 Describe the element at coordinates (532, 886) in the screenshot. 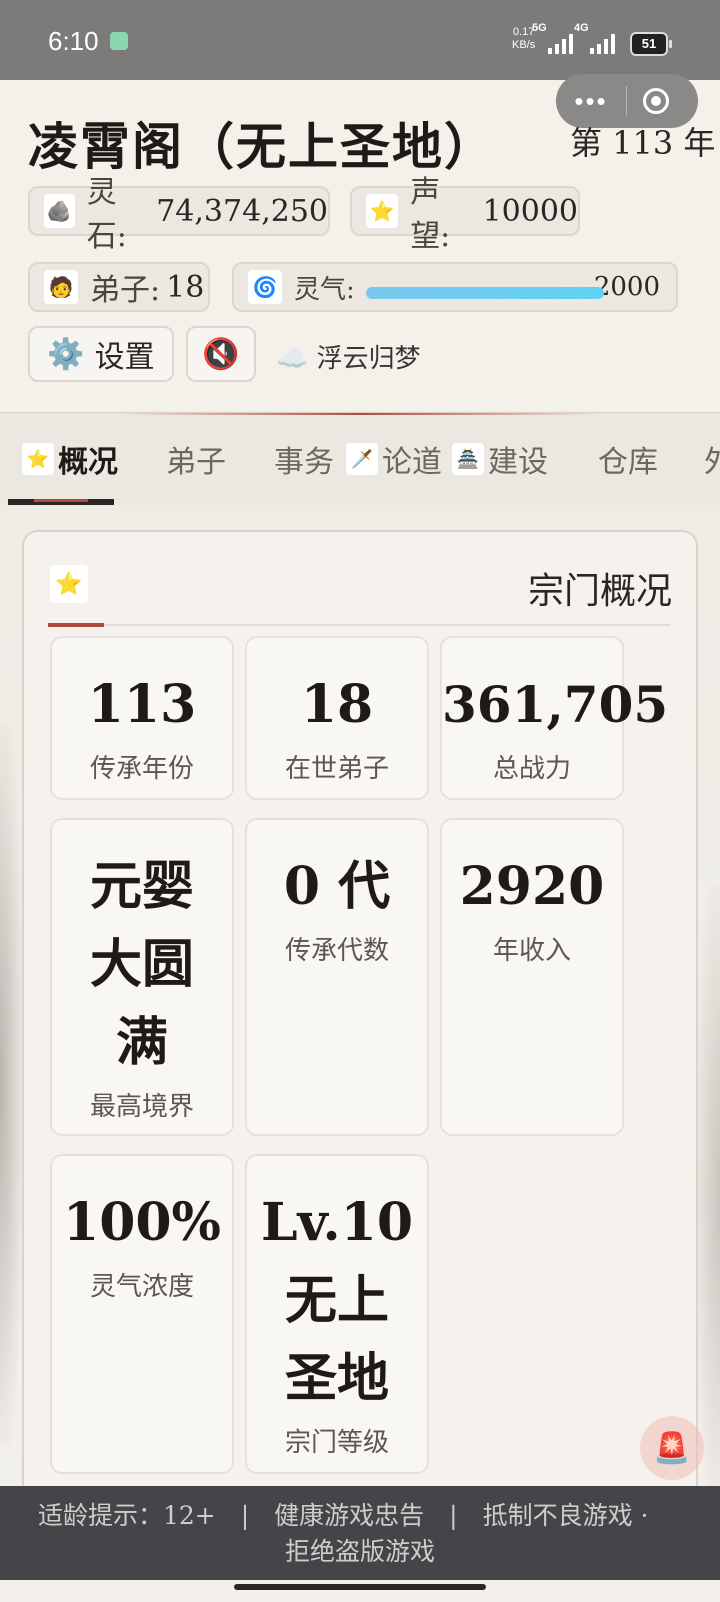

I see `stat-value: 2920` at that location.